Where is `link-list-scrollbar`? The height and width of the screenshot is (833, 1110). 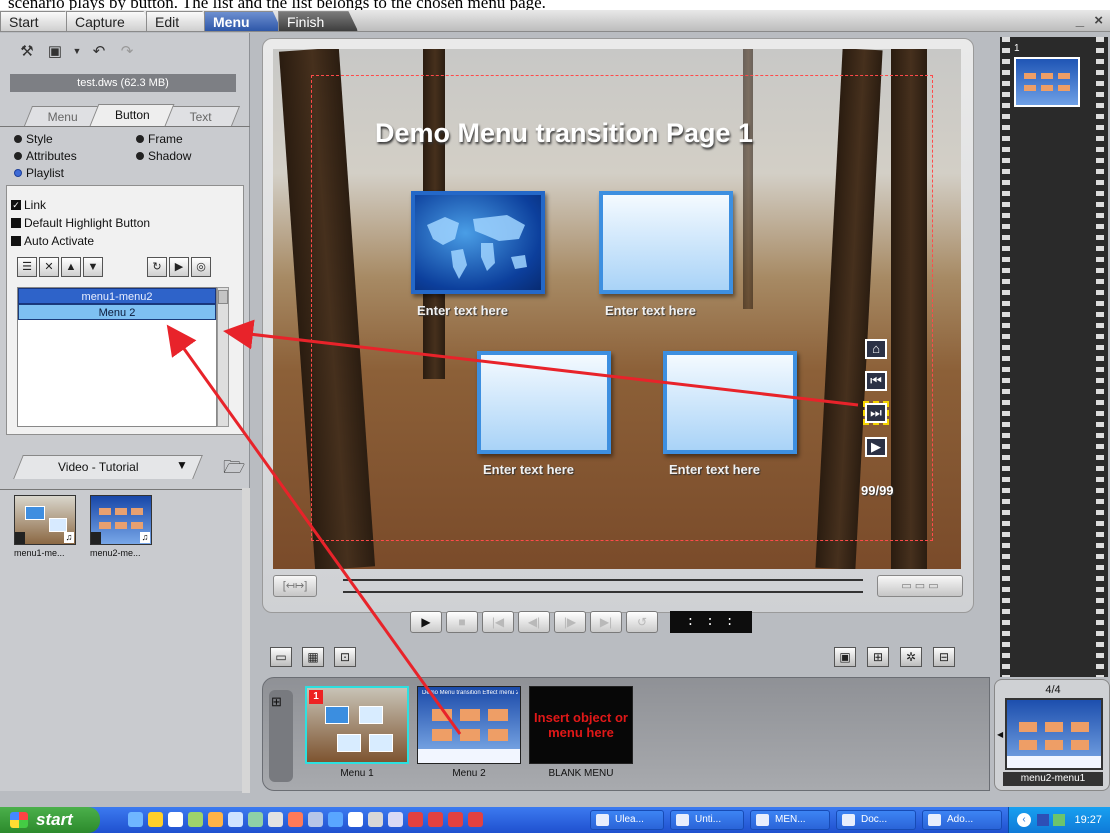
link-list-scrollbar is located at coordinates (223, 357).